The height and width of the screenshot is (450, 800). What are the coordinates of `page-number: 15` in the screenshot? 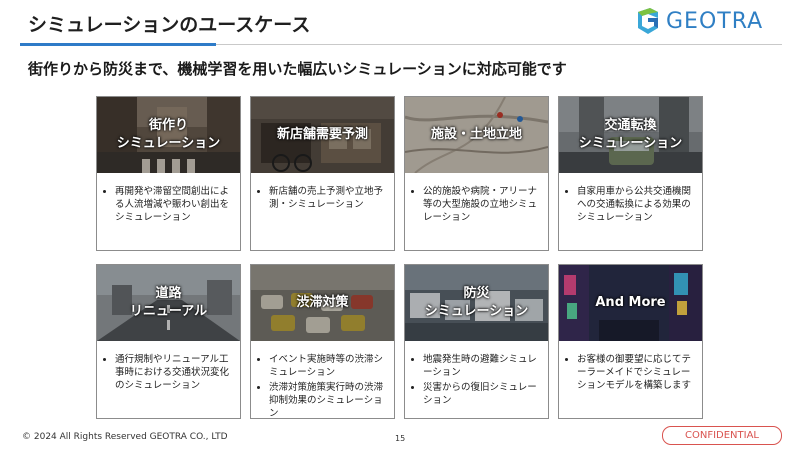 It's located at (400, 438).